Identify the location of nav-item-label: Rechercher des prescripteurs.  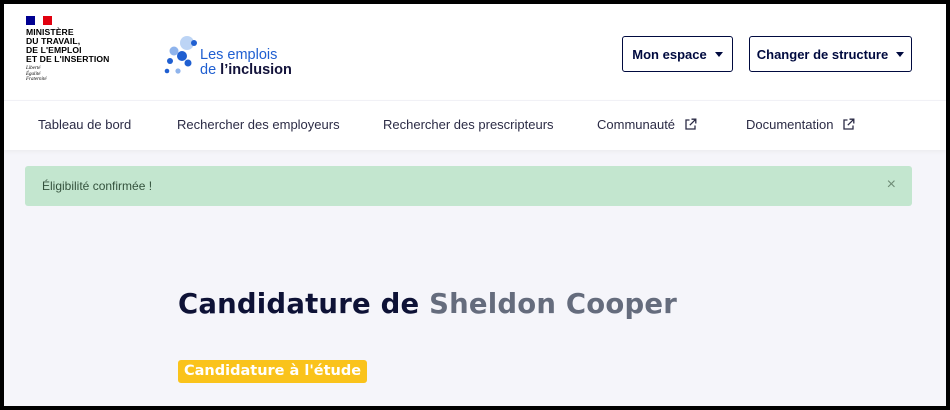
(468, 124).